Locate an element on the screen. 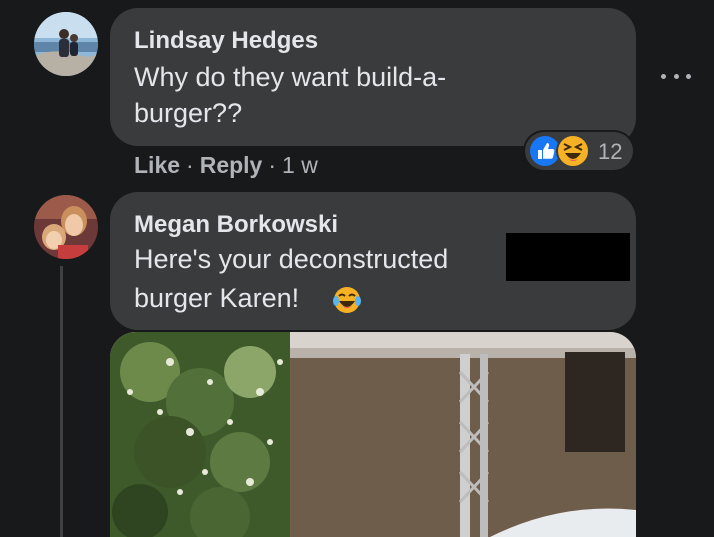  avatar-lindsay-hedges is located at coordinates (66, 44).